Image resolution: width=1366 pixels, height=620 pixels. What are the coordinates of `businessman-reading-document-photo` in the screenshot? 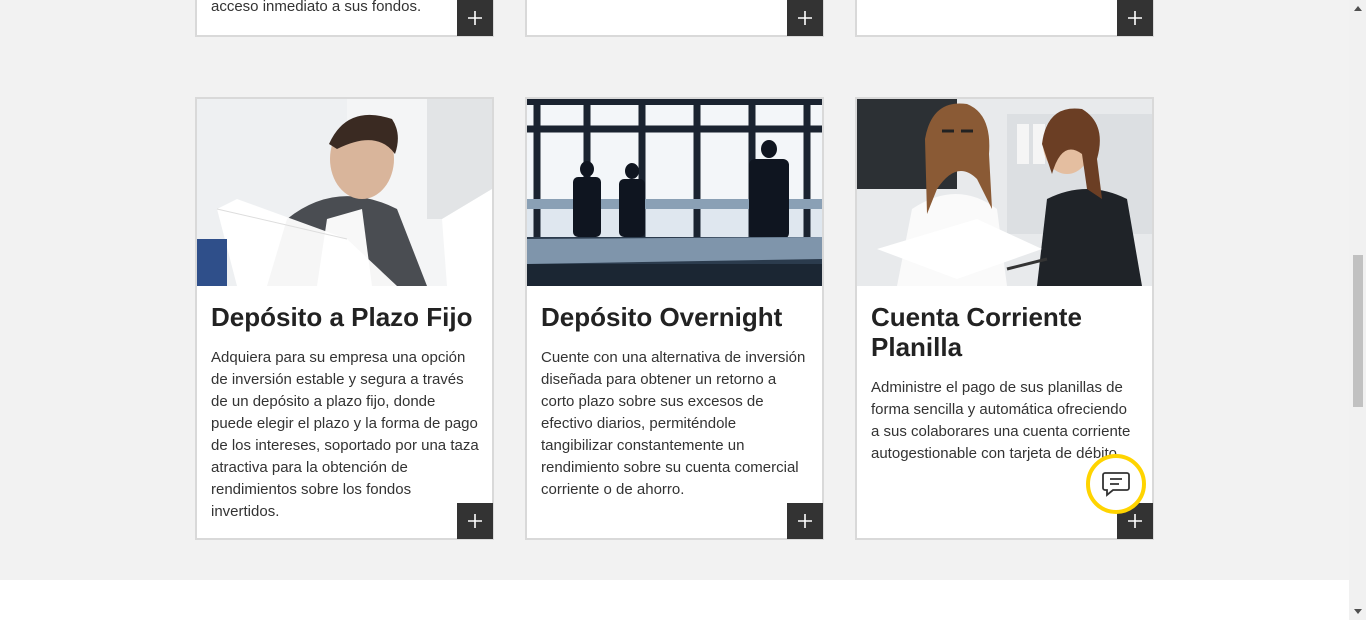 It's located at (344, 192).